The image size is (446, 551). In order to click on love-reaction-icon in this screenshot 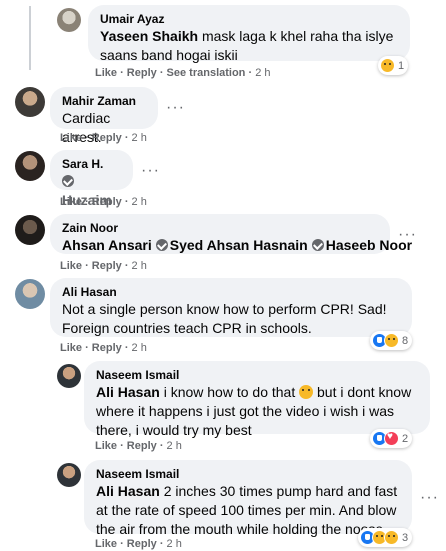, I will do `click(391, 438)`.